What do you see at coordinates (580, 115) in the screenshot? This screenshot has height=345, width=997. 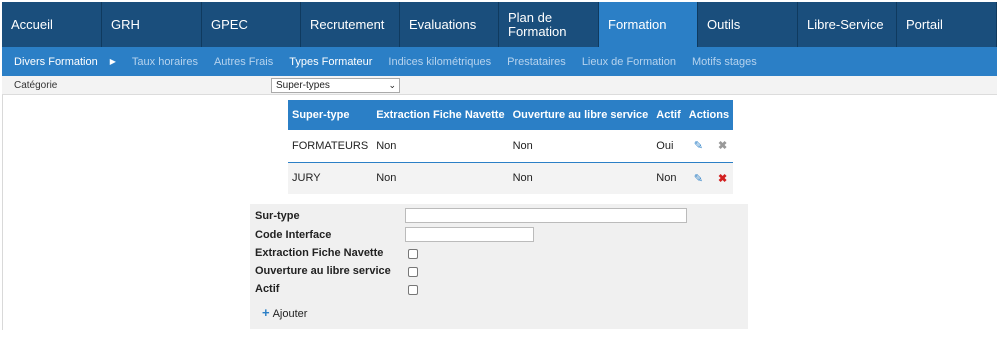 I see `header-ouverture: Ouverture au libre service` at bounding box center [580, 115].